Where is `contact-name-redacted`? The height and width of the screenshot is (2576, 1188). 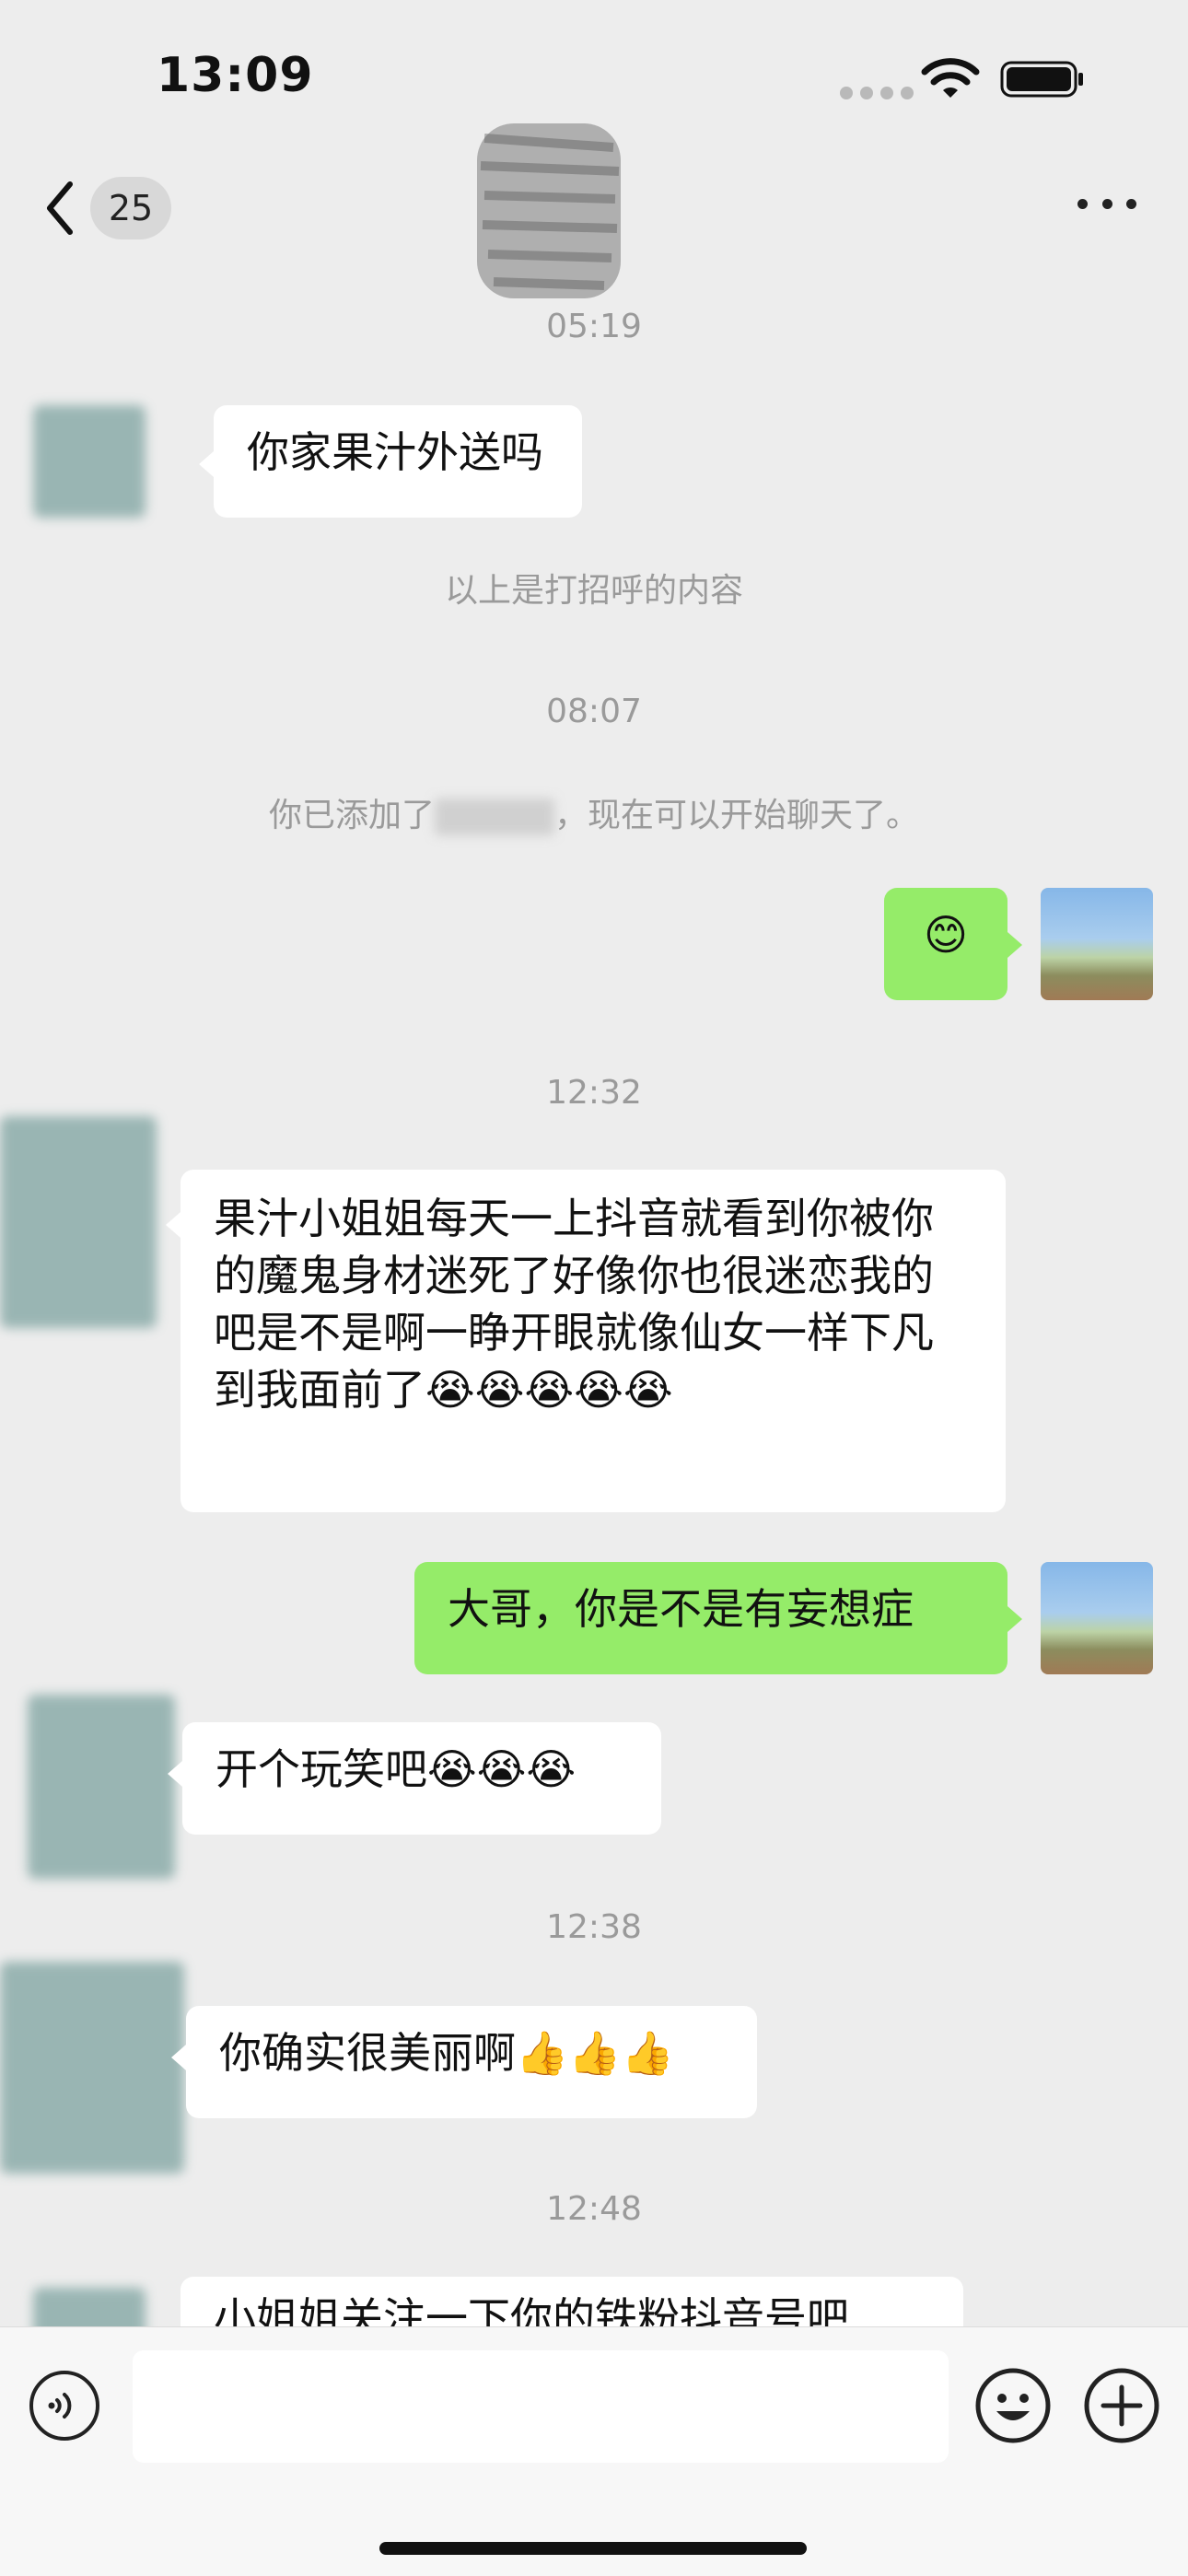 contact-name-redacted is located at coordinates (549, 210).